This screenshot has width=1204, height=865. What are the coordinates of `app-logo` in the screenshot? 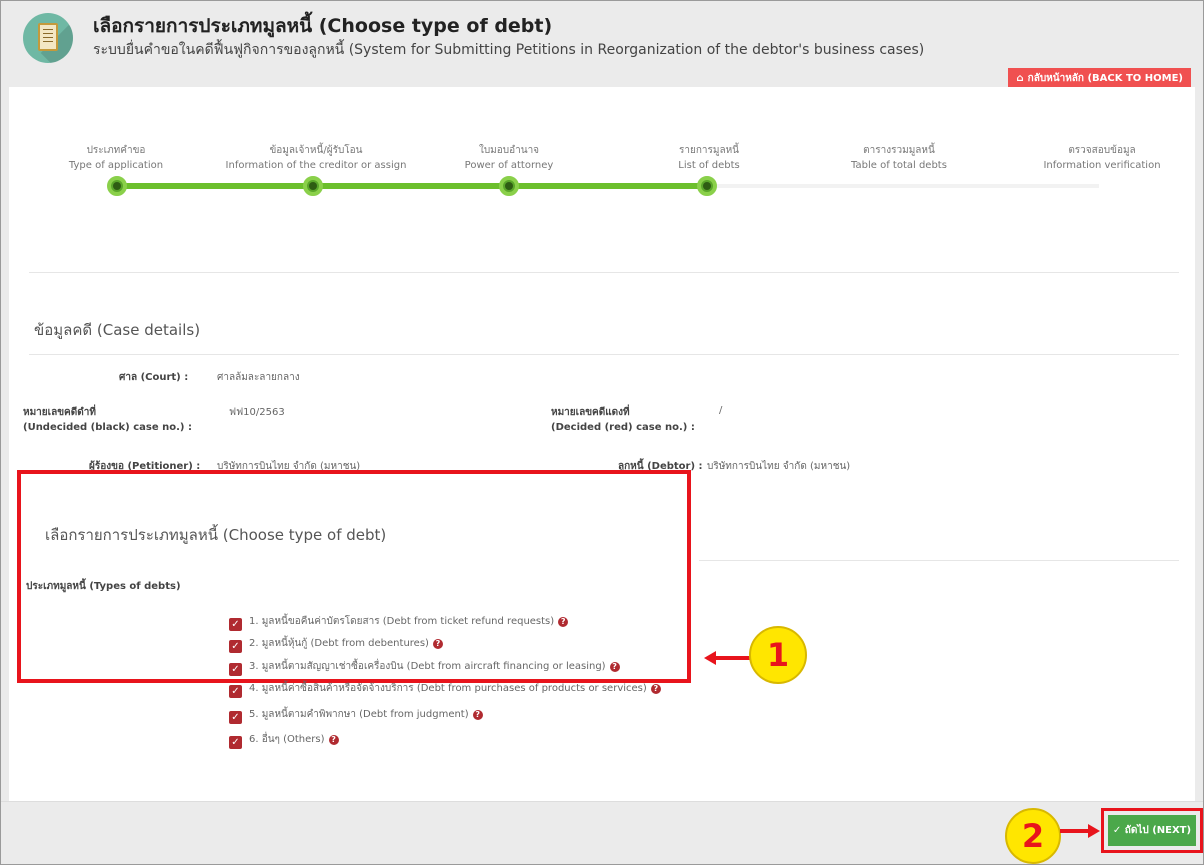 It's located at (48, 38).